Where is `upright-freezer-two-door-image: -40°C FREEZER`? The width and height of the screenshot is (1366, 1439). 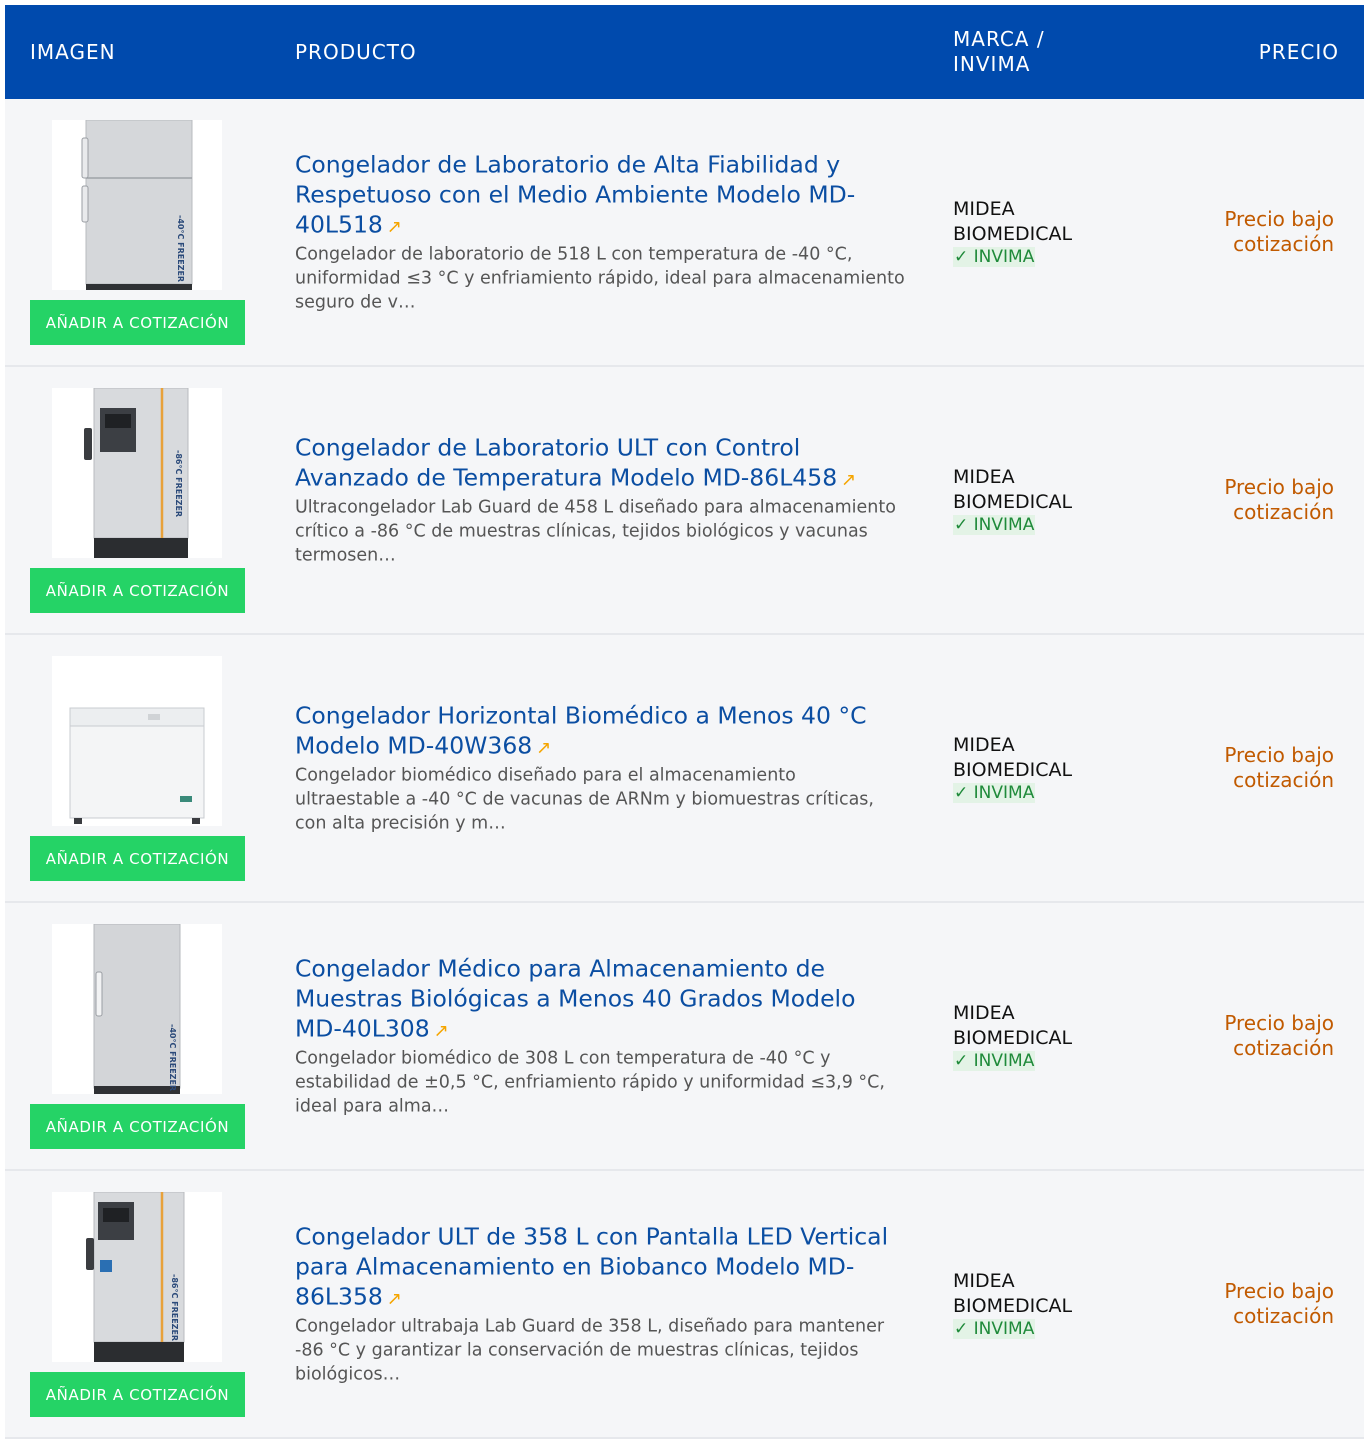 upright-freezer-two-door-image: -40°C FREEZER is located at coordinates (137, 205).